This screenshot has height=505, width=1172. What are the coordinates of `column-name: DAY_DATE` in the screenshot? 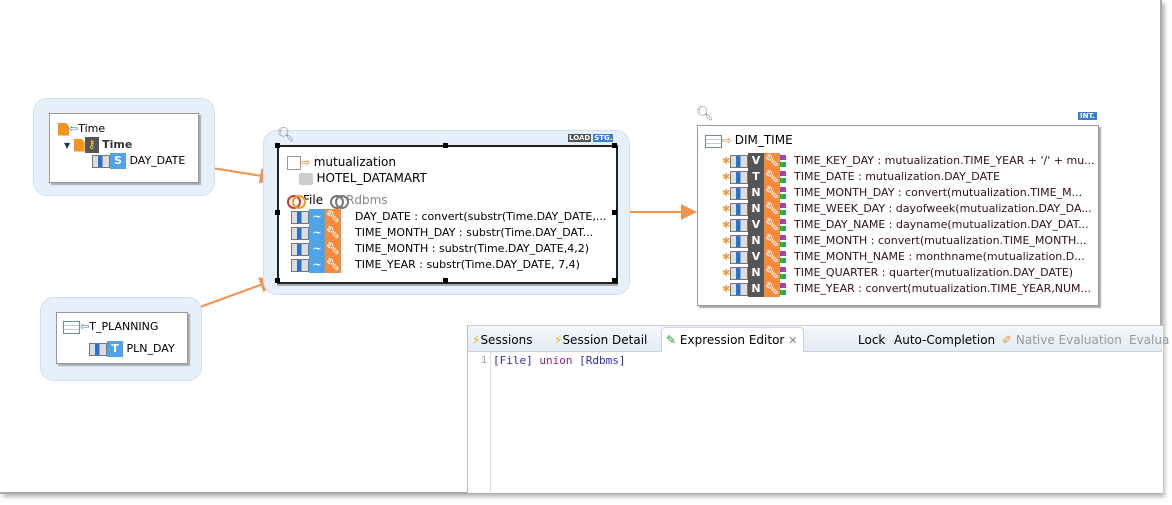 It's located at (158, 160).